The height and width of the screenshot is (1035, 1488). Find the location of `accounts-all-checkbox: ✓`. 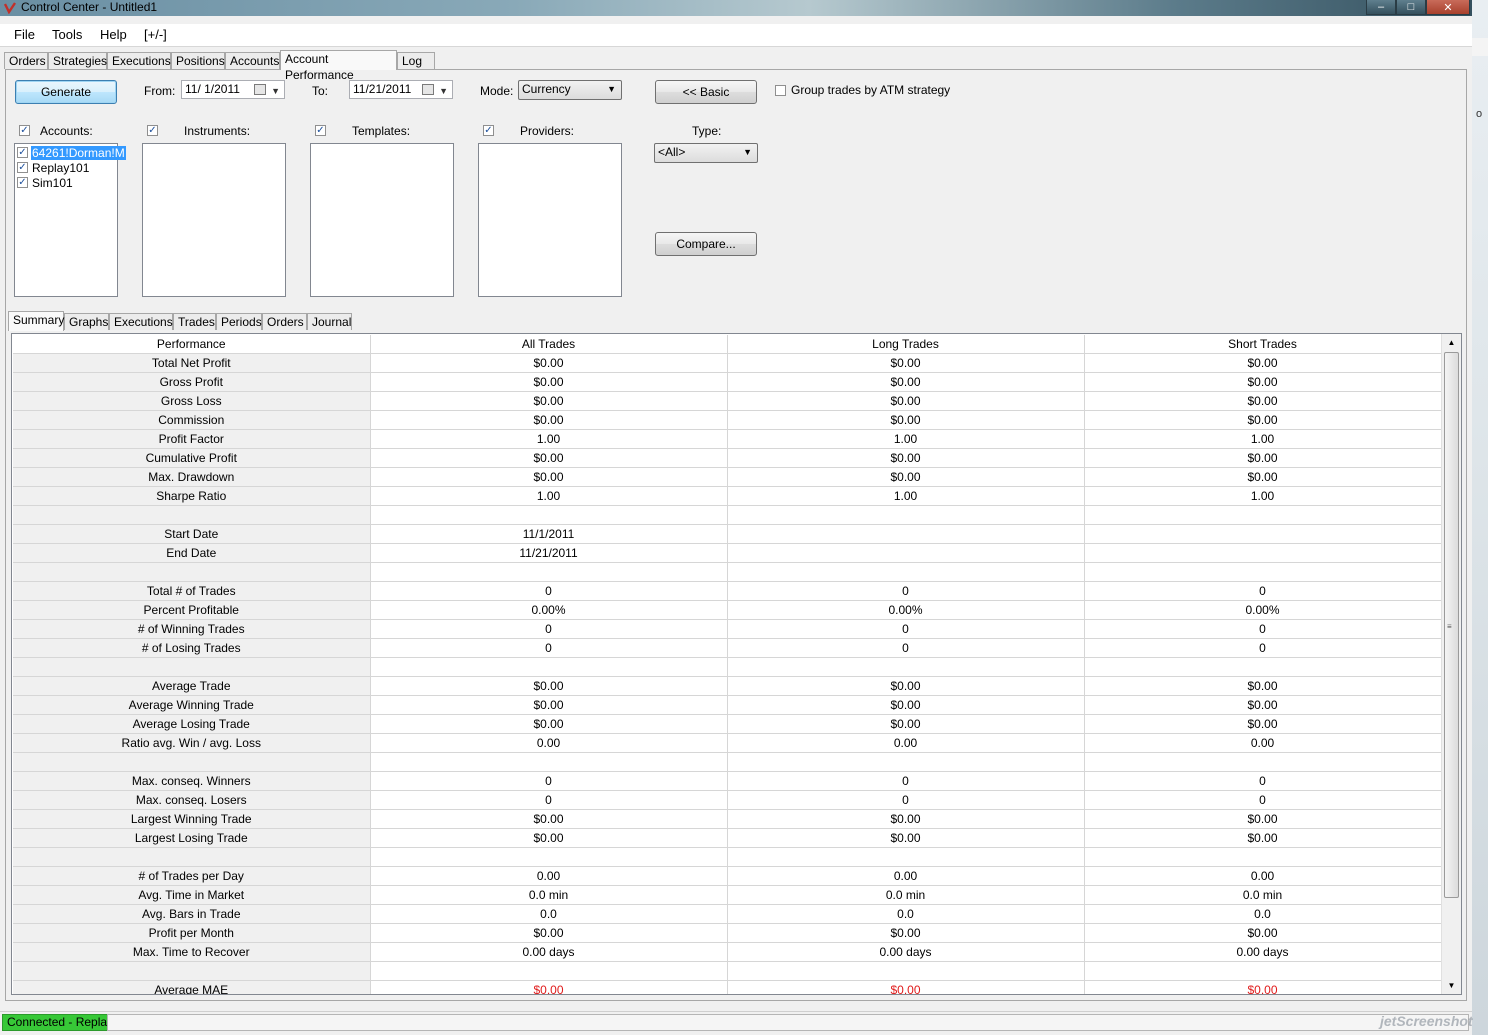

accounts-all-checkbox: ✓ is located at coordinates (24, 130).